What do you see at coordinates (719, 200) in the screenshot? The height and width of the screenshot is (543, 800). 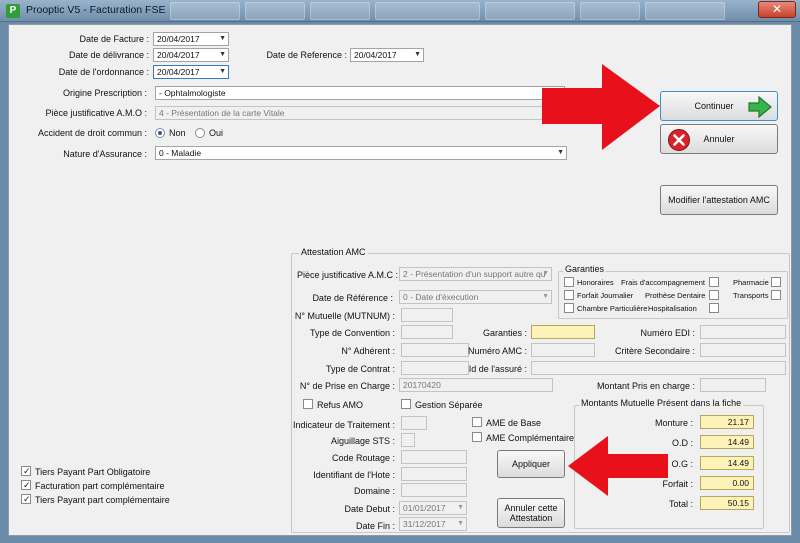 I see `modifier-attestation-amc-button: Modifier l'attestation AMC` at bounding box center [719, 200].